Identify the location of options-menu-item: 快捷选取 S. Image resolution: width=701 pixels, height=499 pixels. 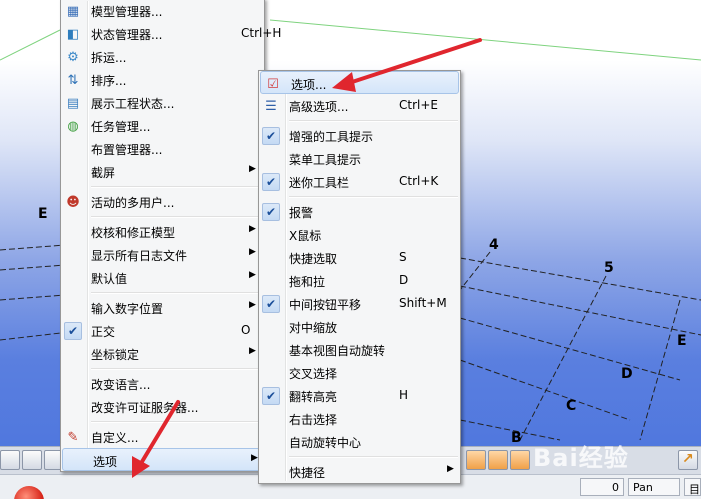
(359, 257).